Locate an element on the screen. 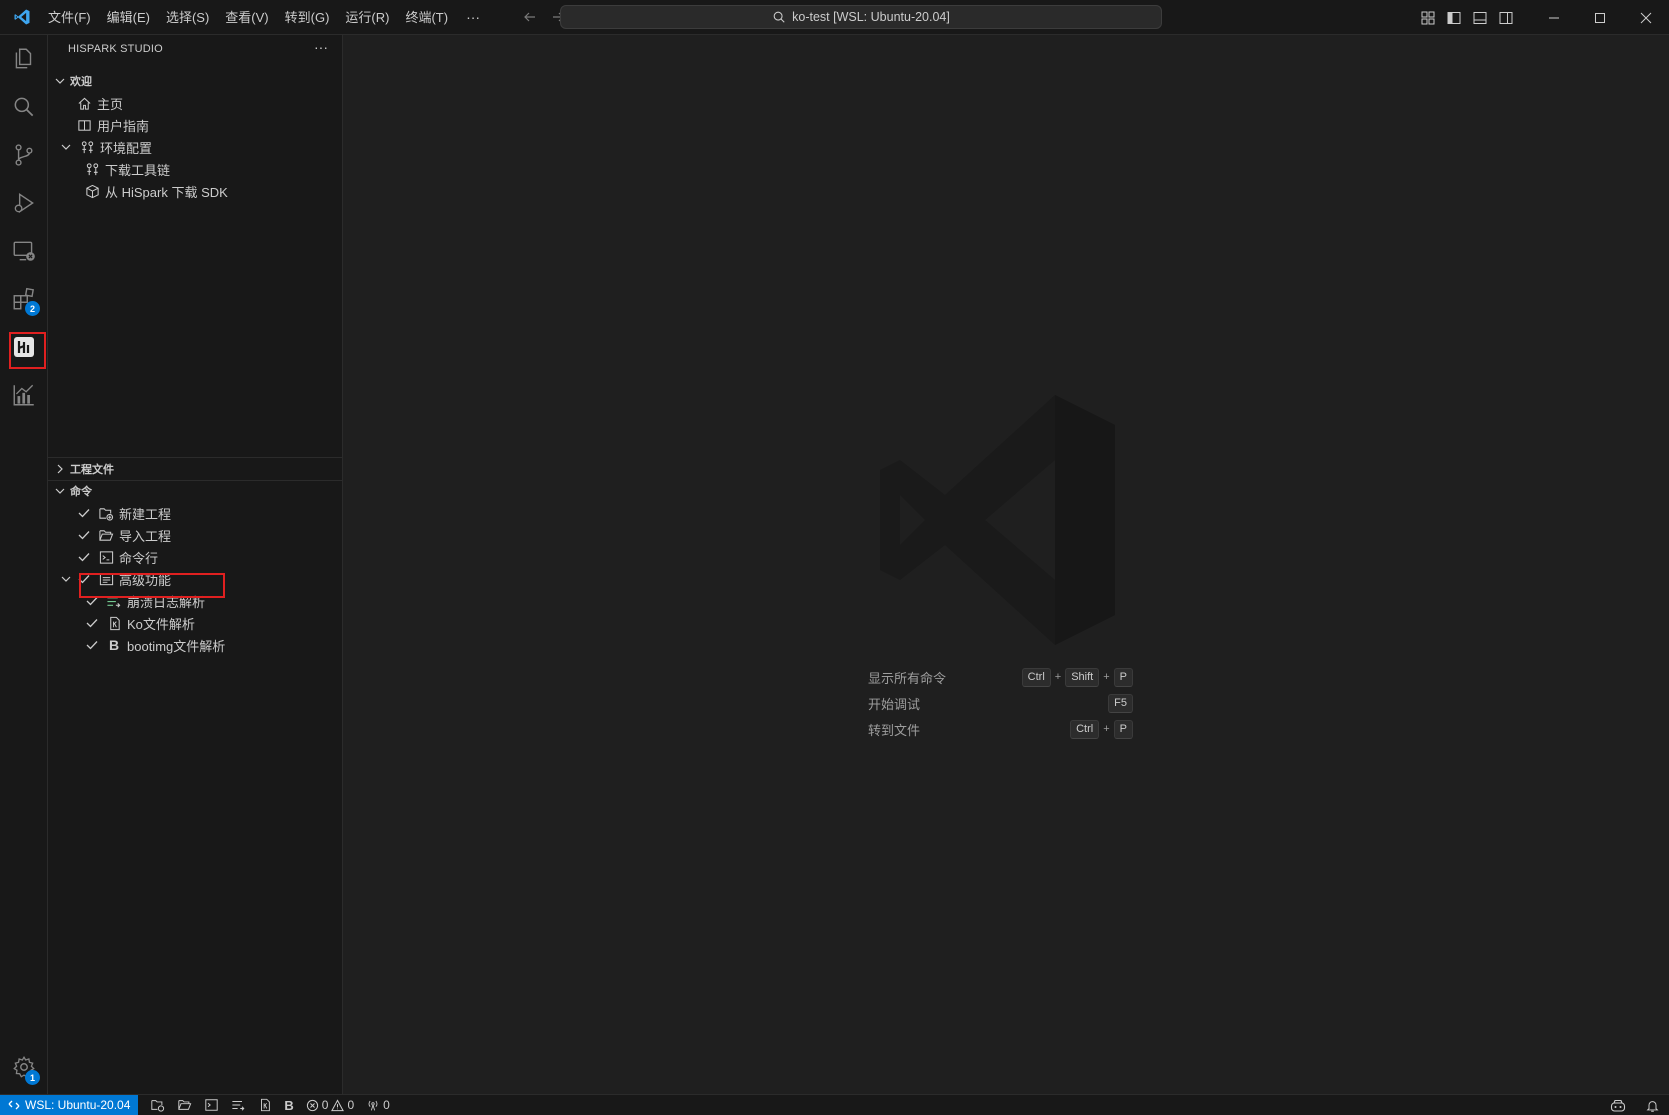 This screenshot has height=1115, width=1669. tree-item-env-config: 环境配置 is located at coordinates (105, 147).